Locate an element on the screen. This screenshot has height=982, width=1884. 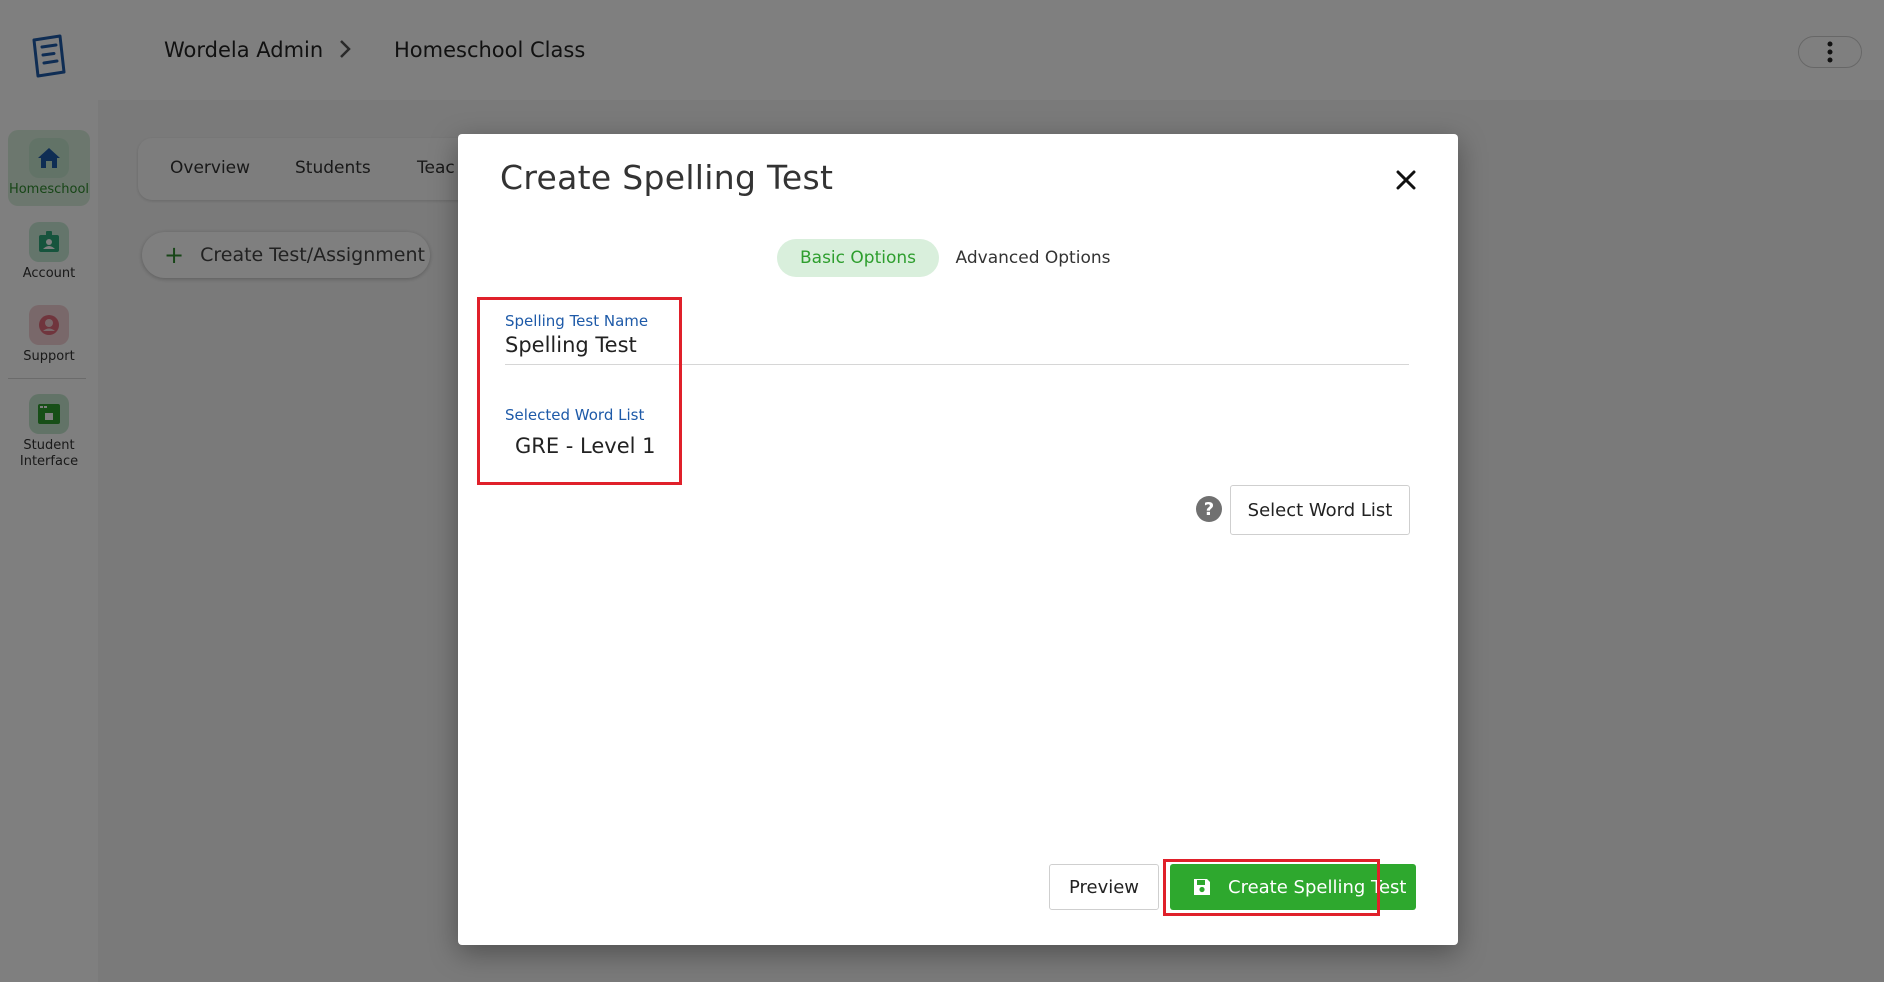
dialog-title: Create Spelling Test is located at coordinates (667, 177).